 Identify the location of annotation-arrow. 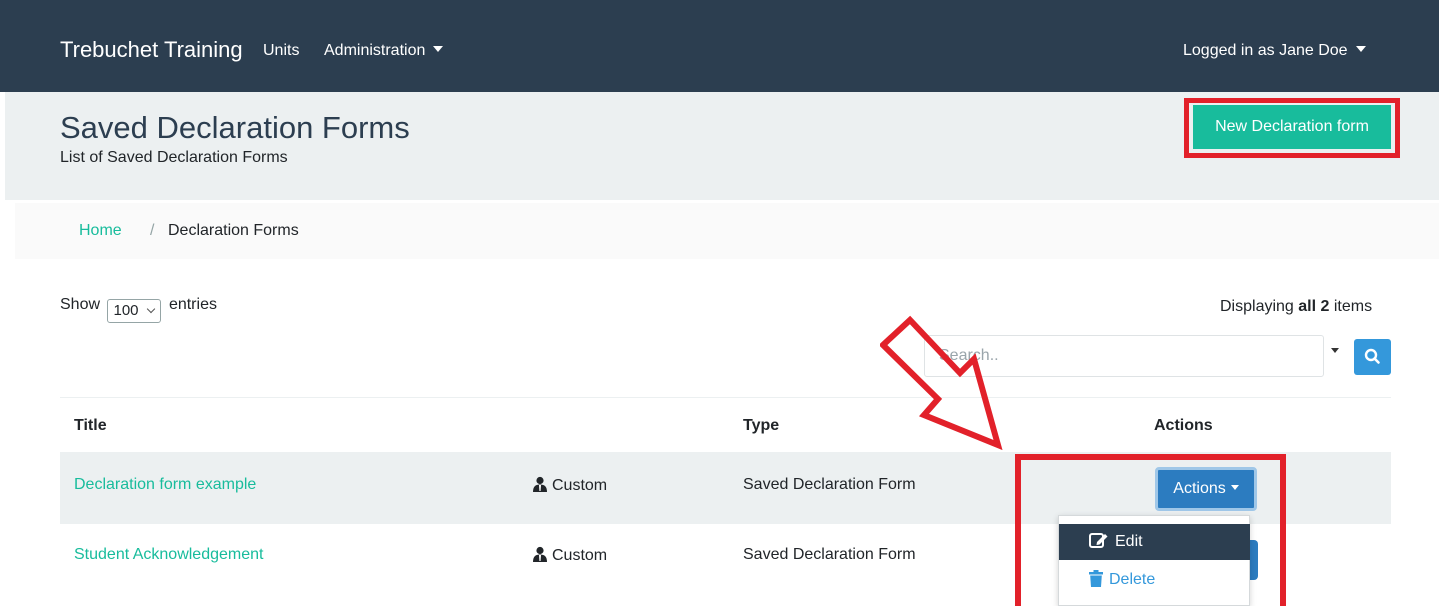
(941, 383).